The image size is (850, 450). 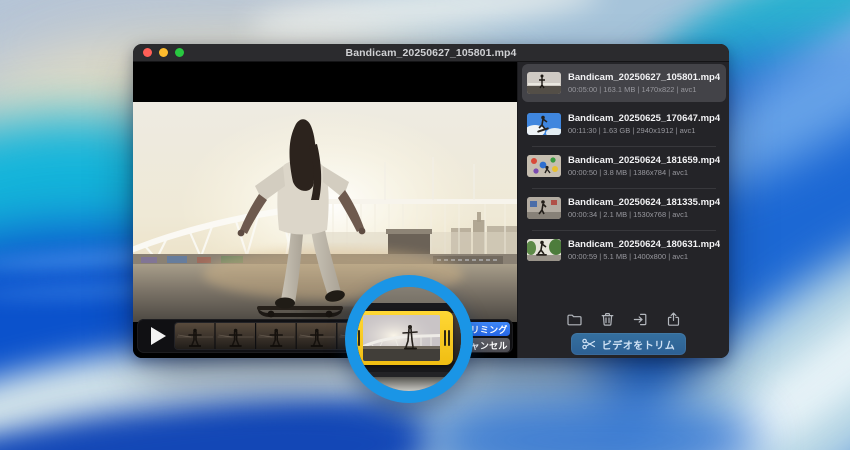 I want to click on share-button, so click(x=674, y=319).